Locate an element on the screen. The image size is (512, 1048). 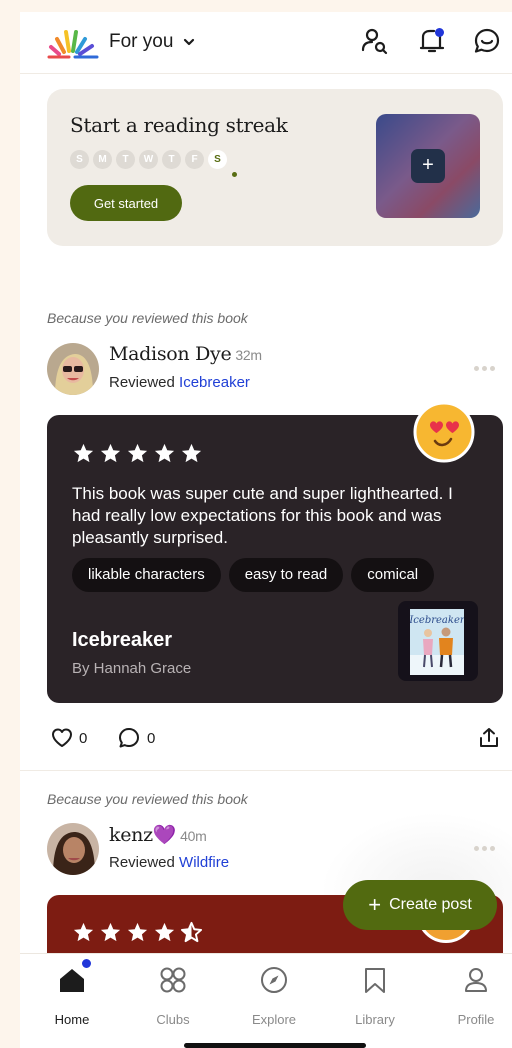
book-title: Icebreaker is located at coordinates (122, 640).